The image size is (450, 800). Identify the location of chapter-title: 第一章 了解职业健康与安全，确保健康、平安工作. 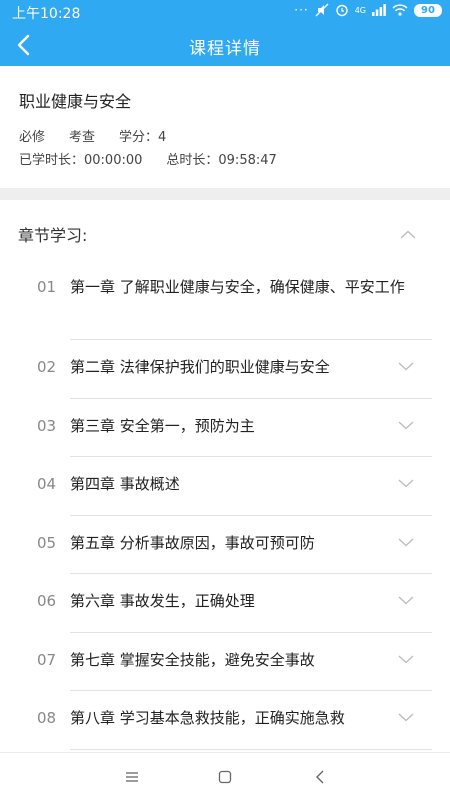
(237, 287).